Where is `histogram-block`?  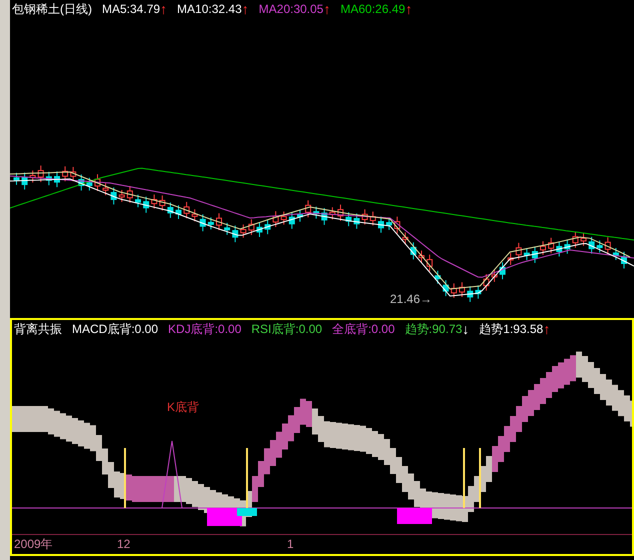
histogram-block is located at coordinates (414, 516).